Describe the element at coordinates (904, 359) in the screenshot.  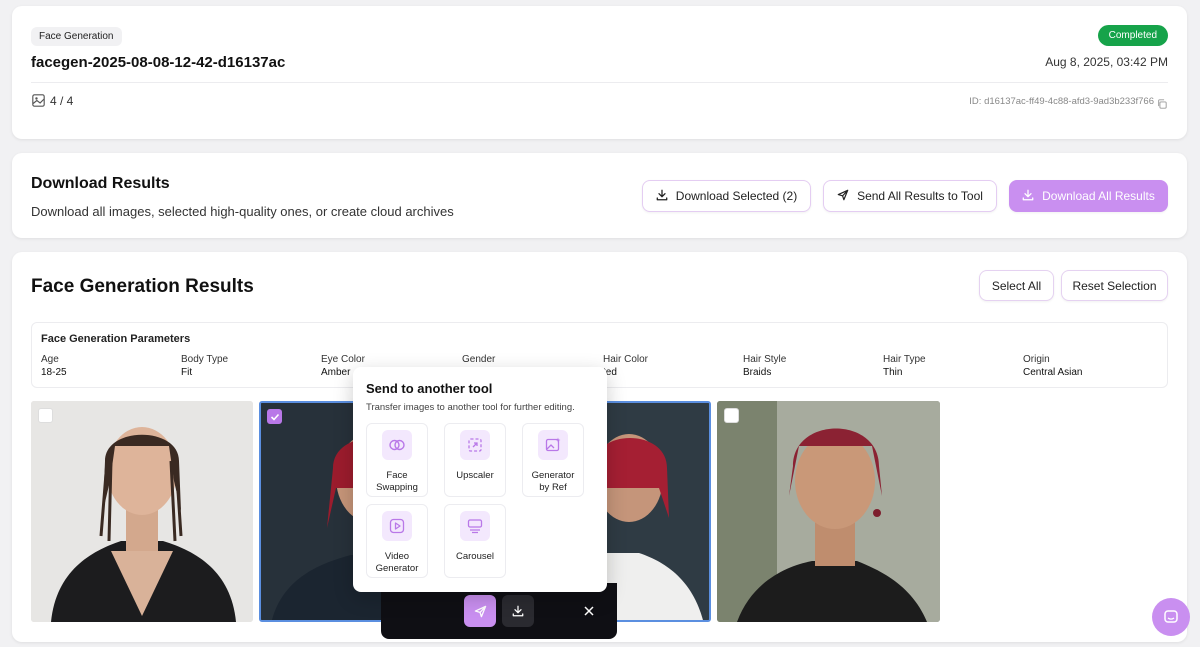
I see `param-label: Hair Type` at that location.